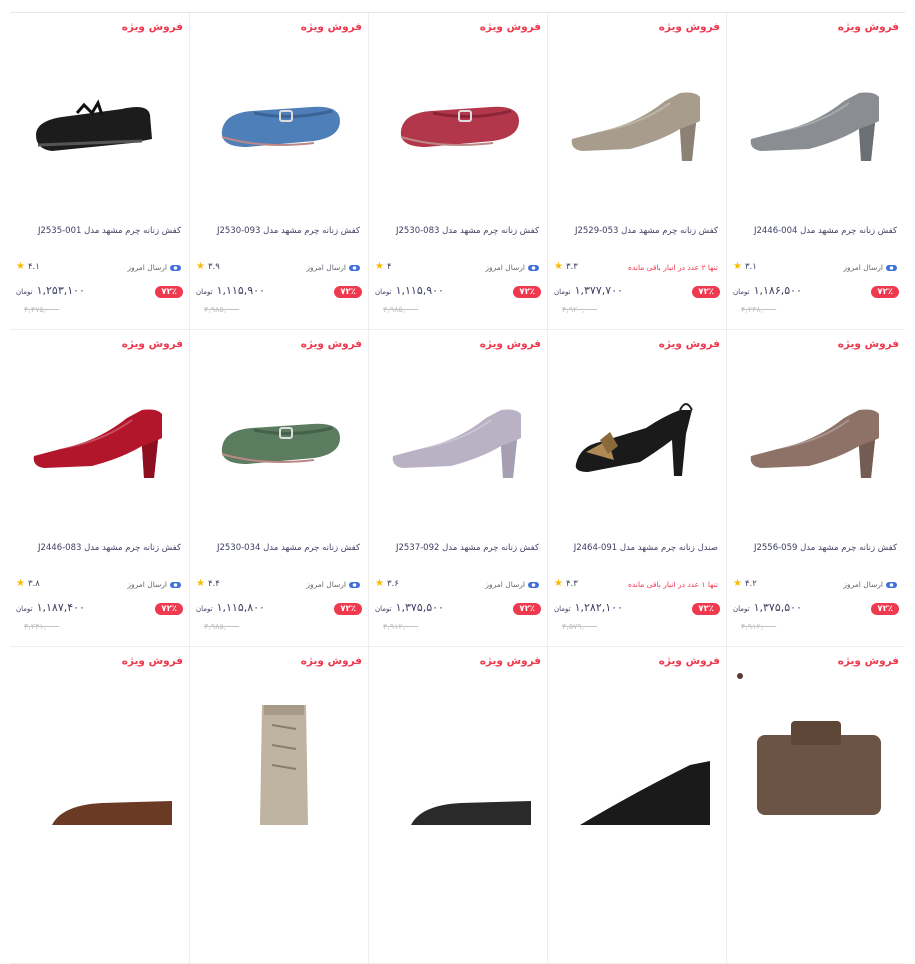 This screenshot has width=915, height=964. I want to click on beige-boot-icon, so click(279, 755).